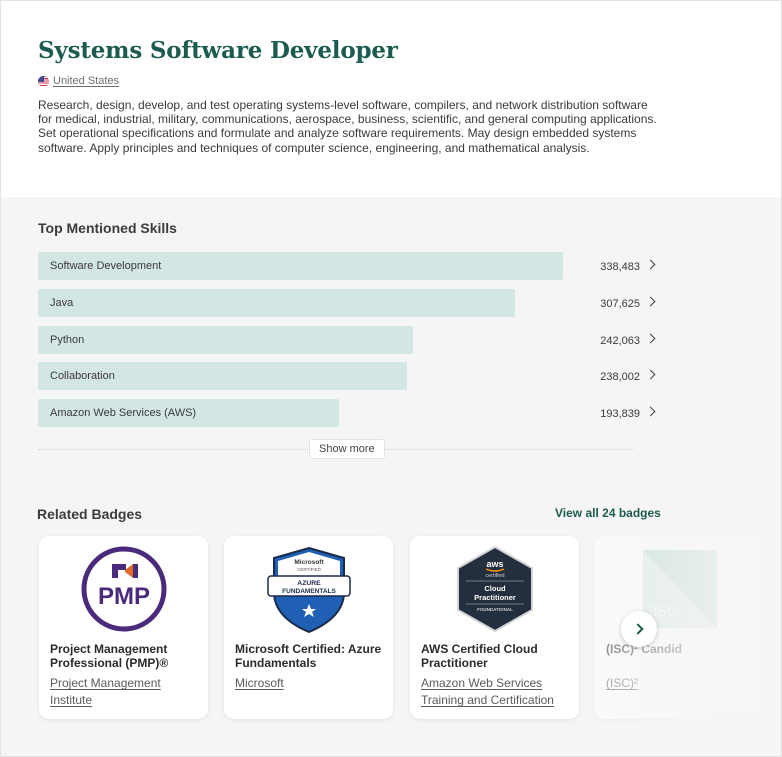 Image resolution: width=782 pixels, height=757 pixels. I want to click on svg-text: Microsoft, so click(309, 562).